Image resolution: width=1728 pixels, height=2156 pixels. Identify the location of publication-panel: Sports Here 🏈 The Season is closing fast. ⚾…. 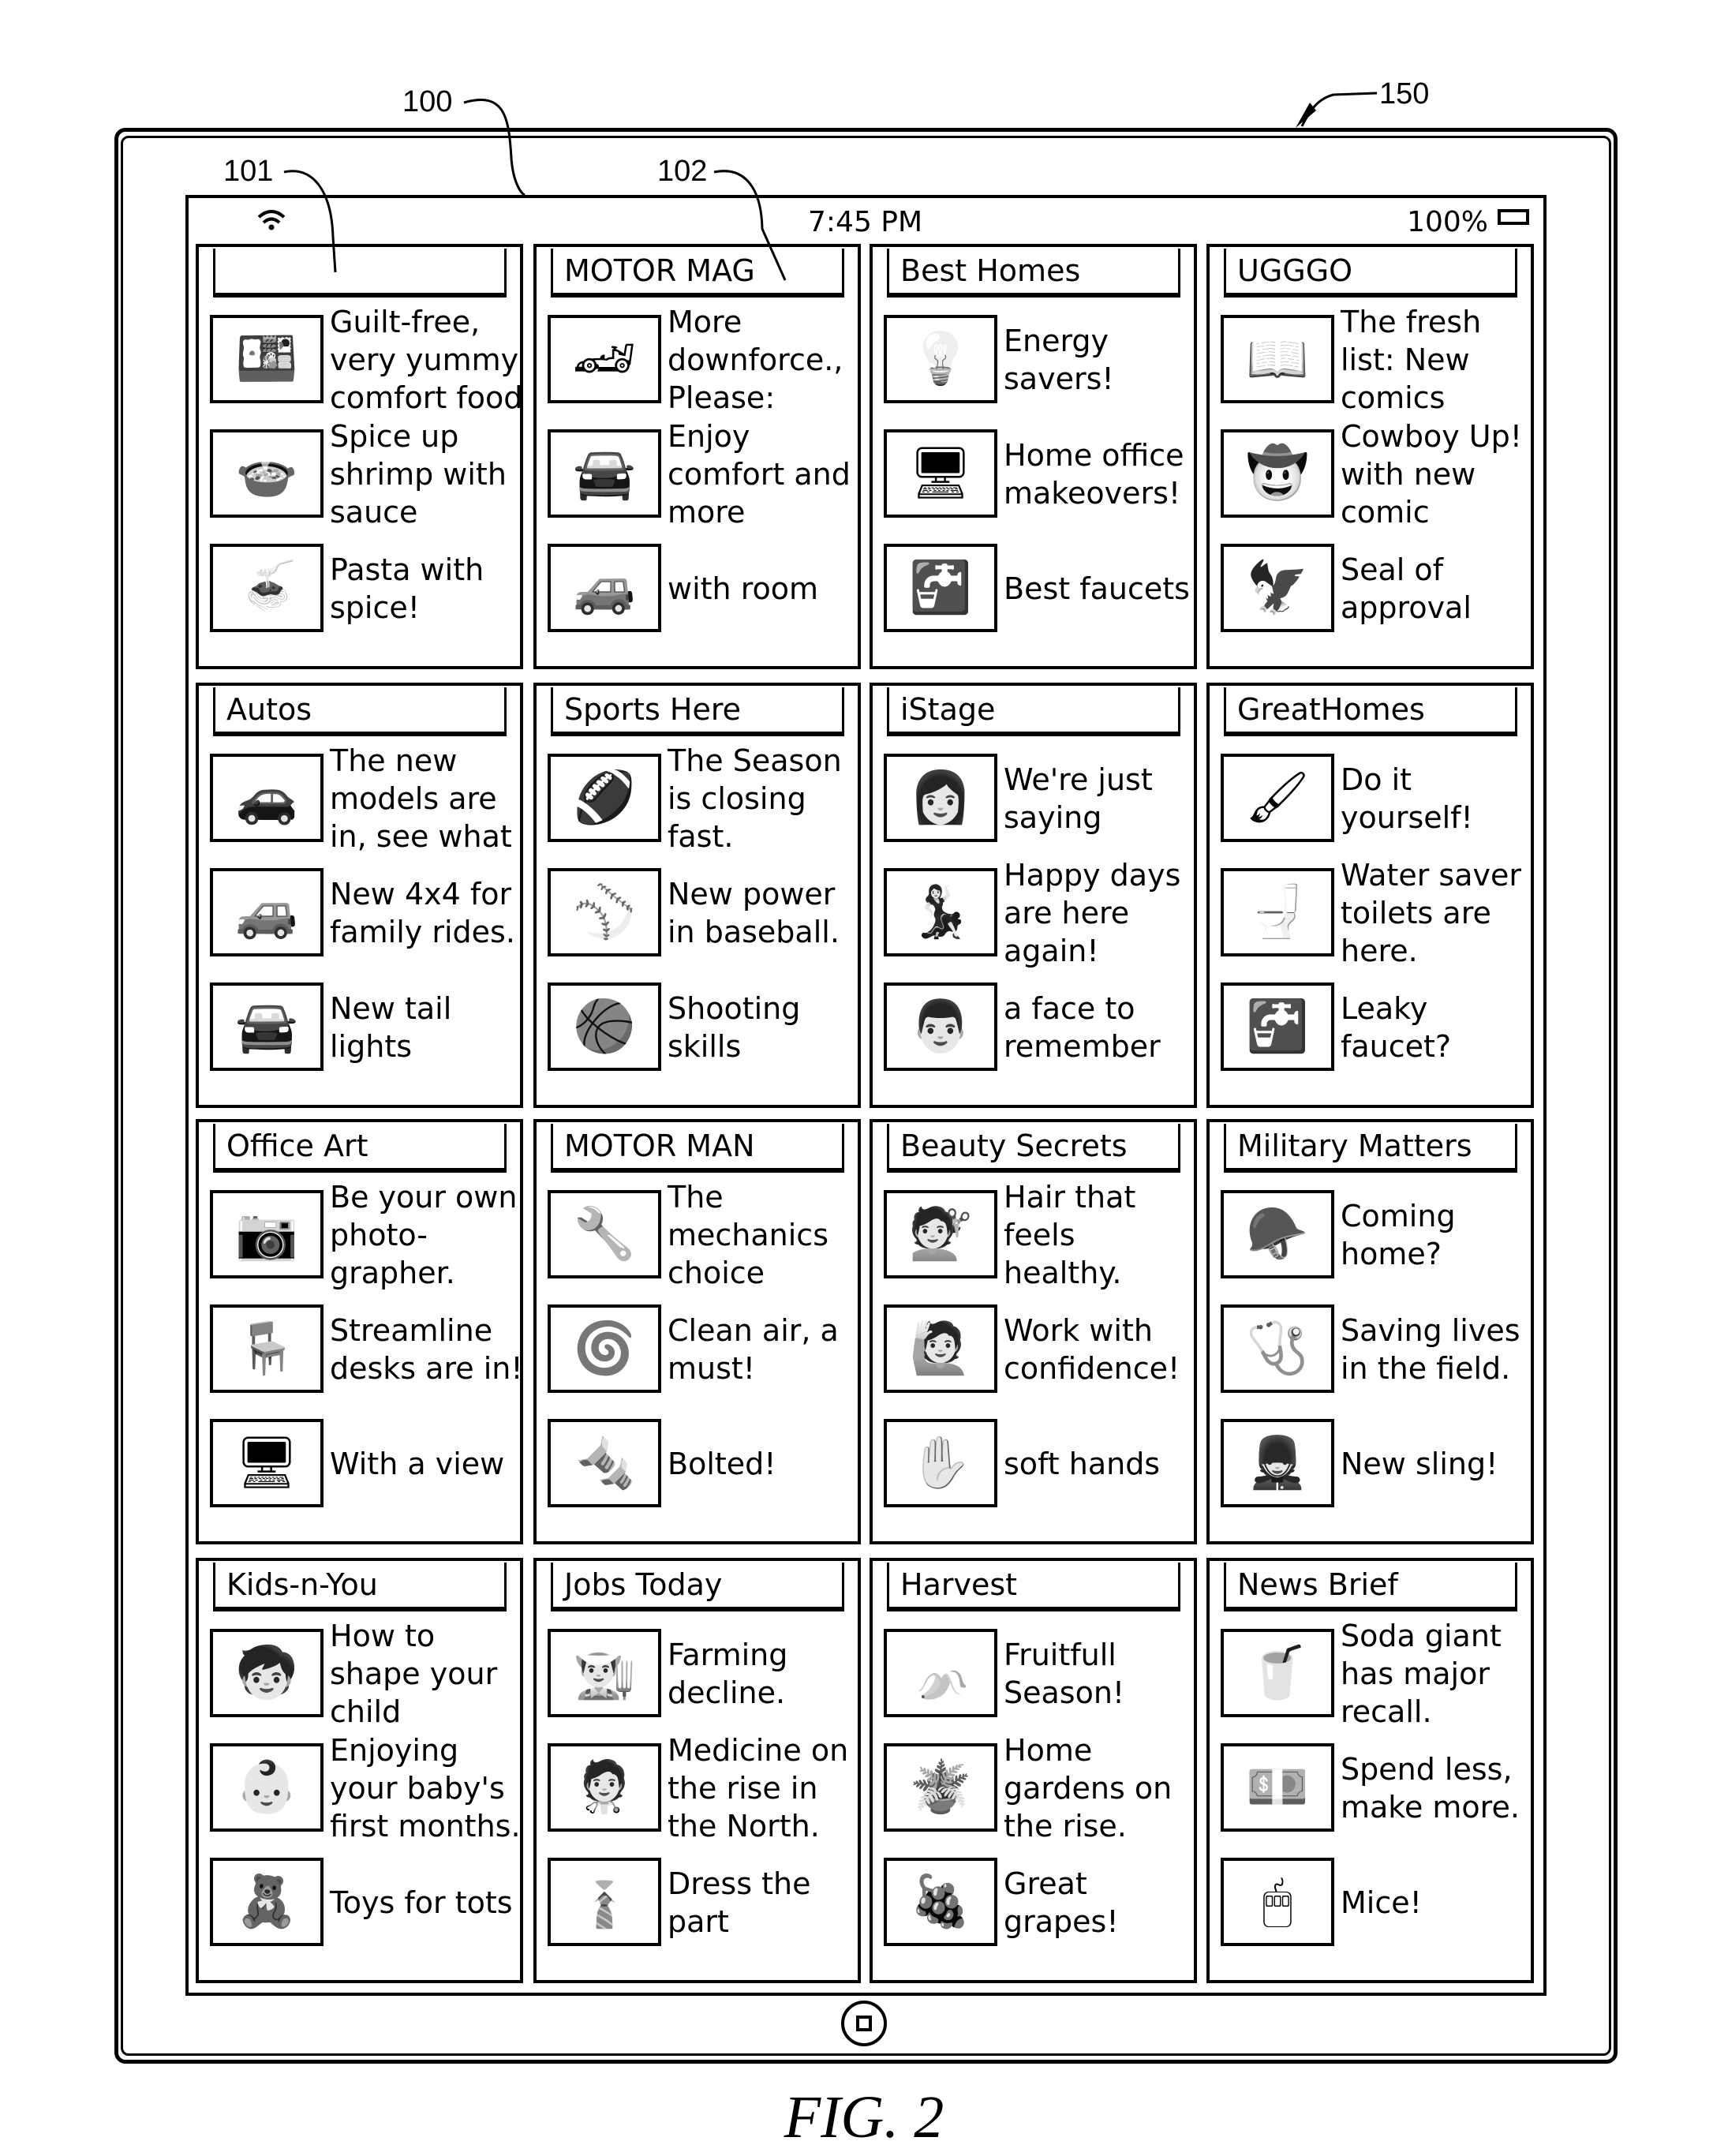
(697, 895).